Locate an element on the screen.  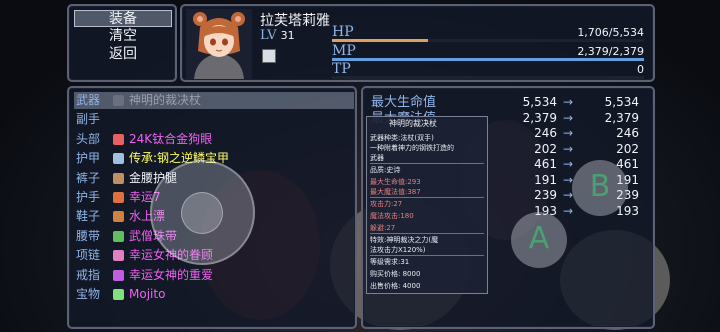
item-description-line: 攻击力:27 is located at coordinates (386, 204).